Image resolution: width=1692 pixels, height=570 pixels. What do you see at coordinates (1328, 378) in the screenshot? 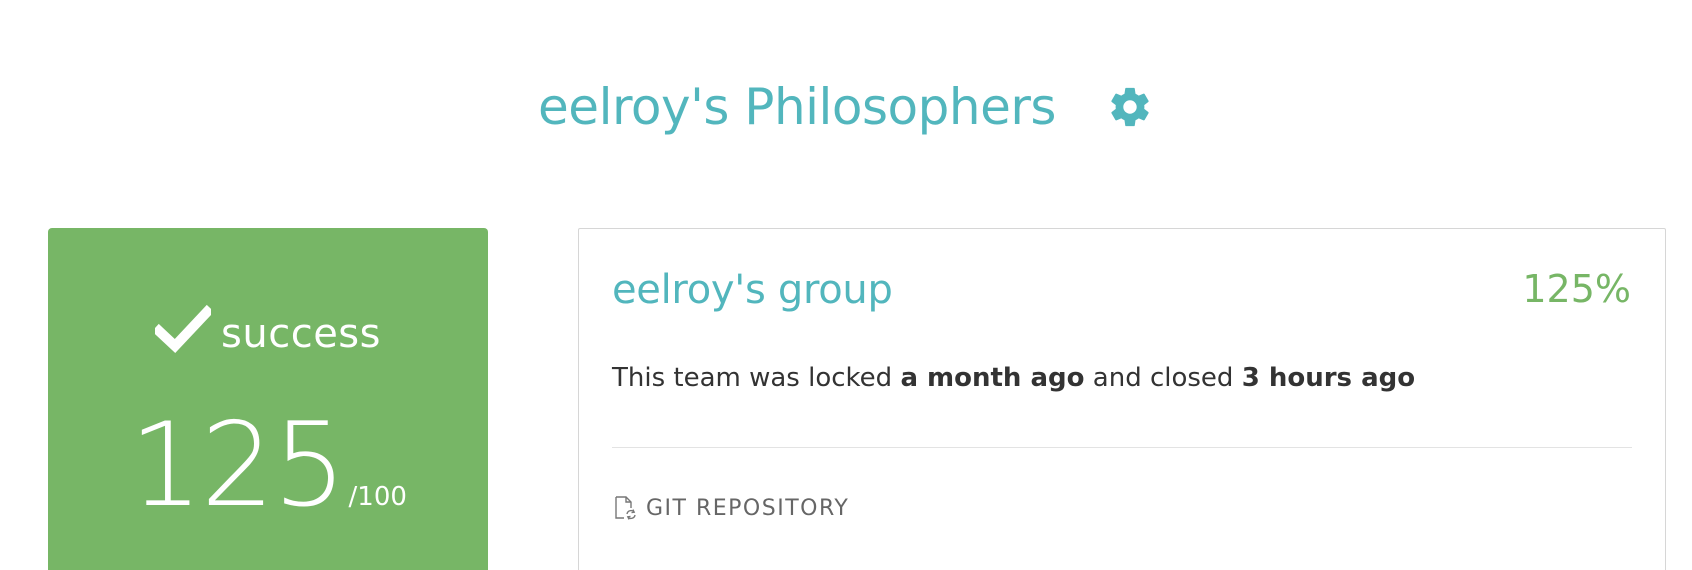
I see `closed-when: 3 hours ago` at bounding box center [1328, 378].